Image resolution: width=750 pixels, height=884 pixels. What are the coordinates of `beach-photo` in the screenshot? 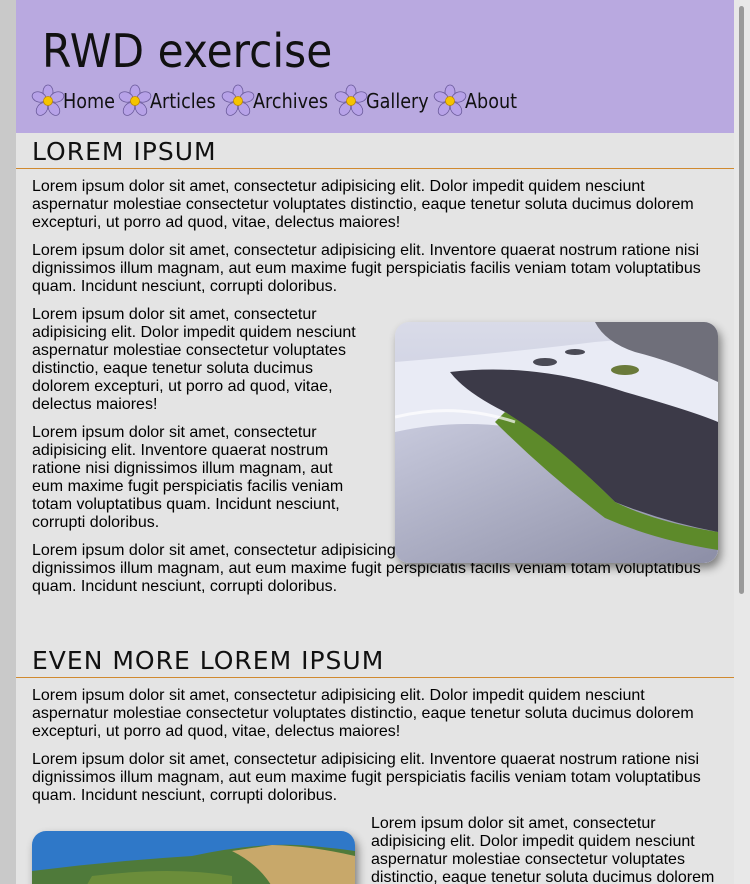 It's located at (556, 442).